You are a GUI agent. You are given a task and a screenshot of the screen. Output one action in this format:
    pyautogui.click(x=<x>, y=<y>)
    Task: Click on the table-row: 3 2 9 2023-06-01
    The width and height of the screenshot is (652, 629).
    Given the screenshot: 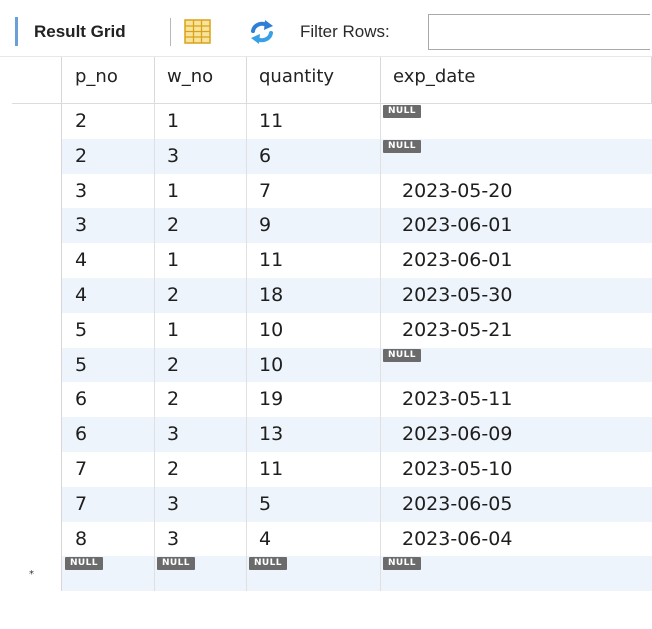 What is the action you would take?
    pyautogui.click(x=332, y=226)
    